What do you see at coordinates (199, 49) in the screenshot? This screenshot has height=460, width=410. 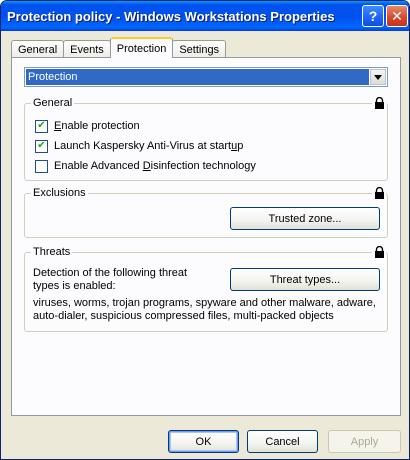 I see `tab-settings: Settings` at bounding box center [199, 49].